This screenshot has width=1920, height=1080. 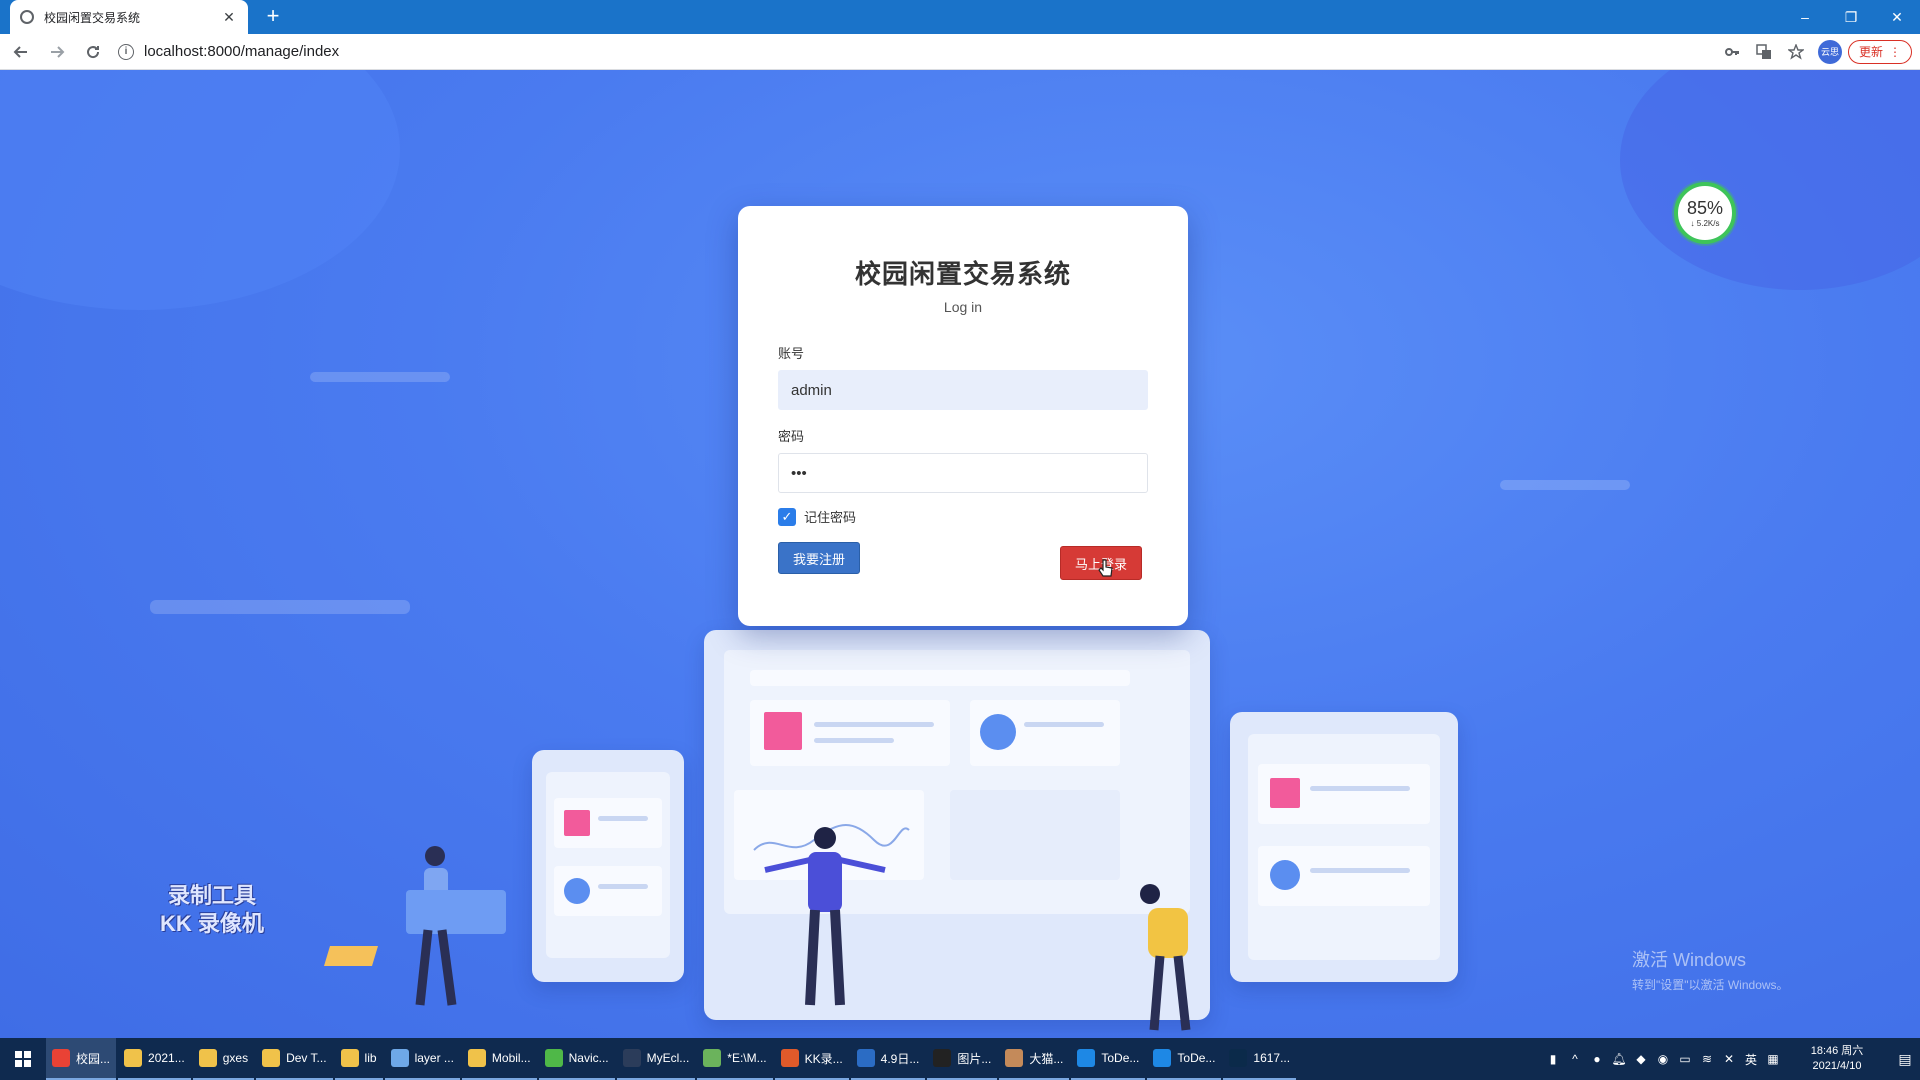 What do you see at coordinates (399, 1058) in the screenshot?
I see `cube-icon` at bounding box center [399, 1058].